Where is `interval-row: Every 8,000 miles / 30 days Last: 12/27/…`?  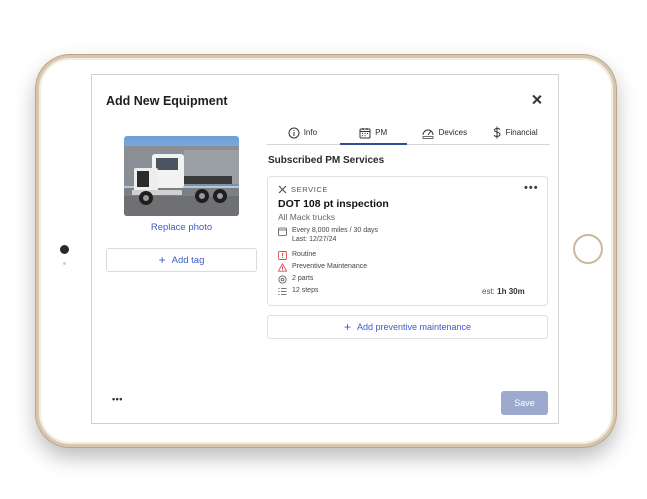
interval-row: Every 8,000 miles / 30 days Last: 12/27/… is located at coordinates (328, 235).